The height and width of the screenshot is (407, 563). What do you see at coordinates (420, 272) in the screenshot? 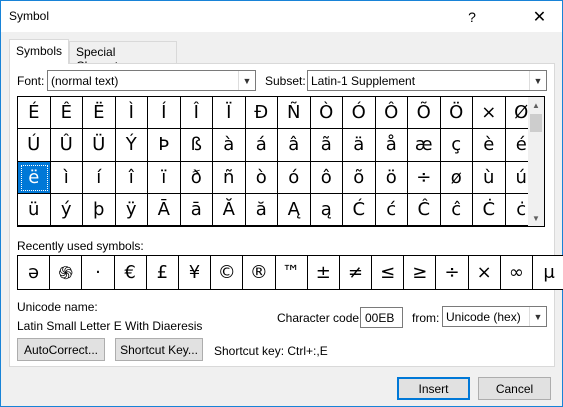
I see `recent-symbol-cell: ≥` at bounding box center [420, 272].